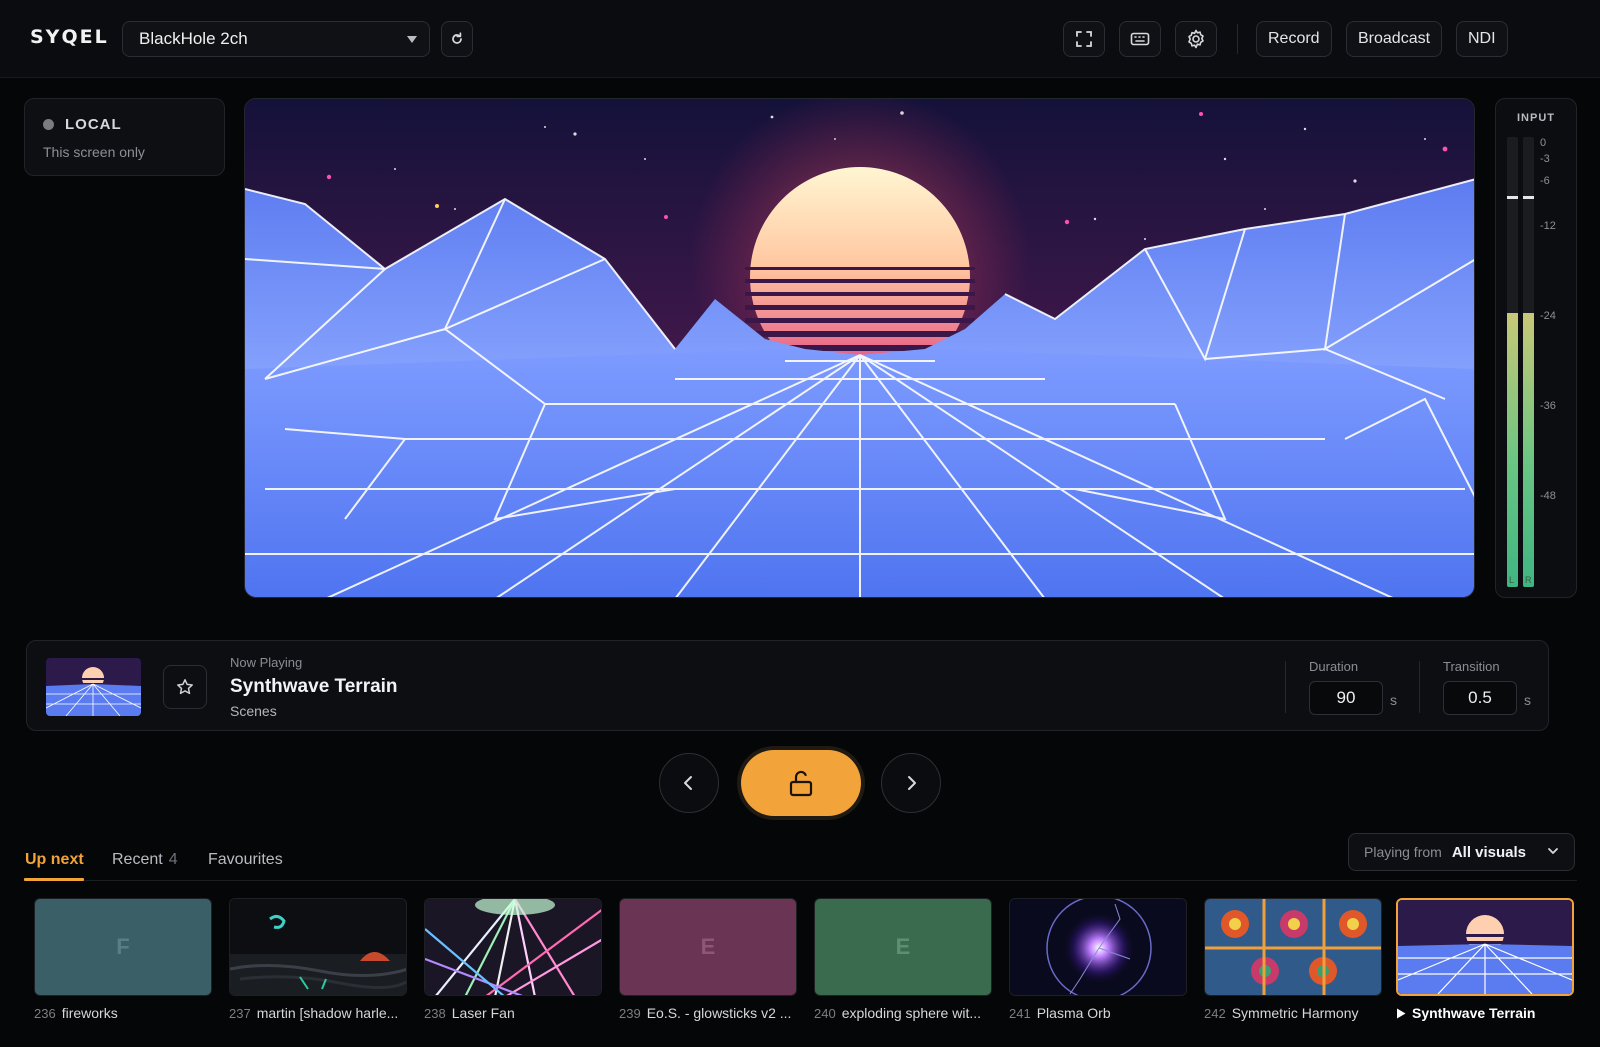  What do you see at coordinates (1294, 39) in the screenshot?
I see `record-button: Record` at bounding box center [1294, 39].